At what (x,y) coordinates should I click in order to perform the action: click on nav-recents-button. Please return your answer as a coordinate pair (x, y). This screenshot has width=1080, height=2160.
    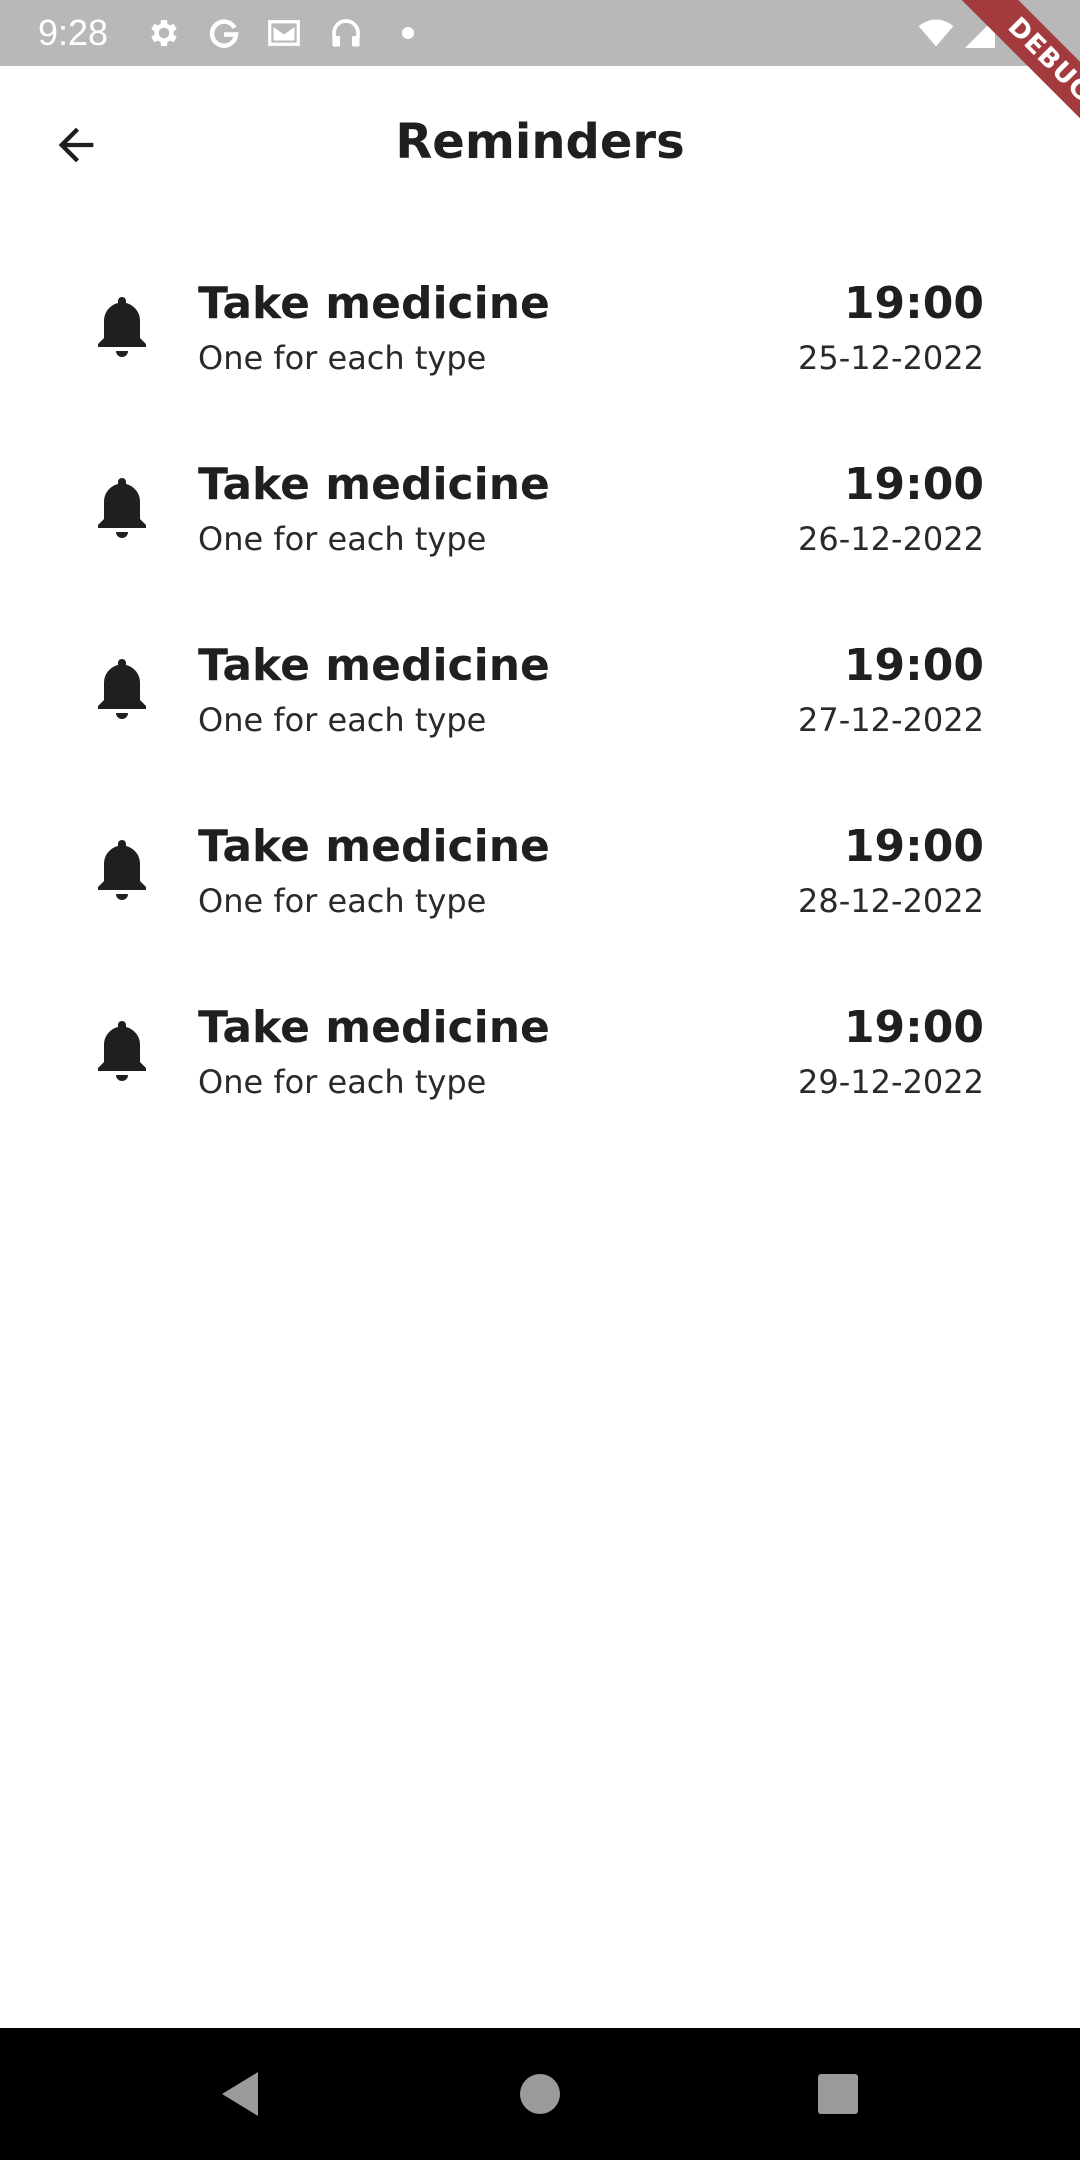
    Looking at the image, I should click on (838, 2094).